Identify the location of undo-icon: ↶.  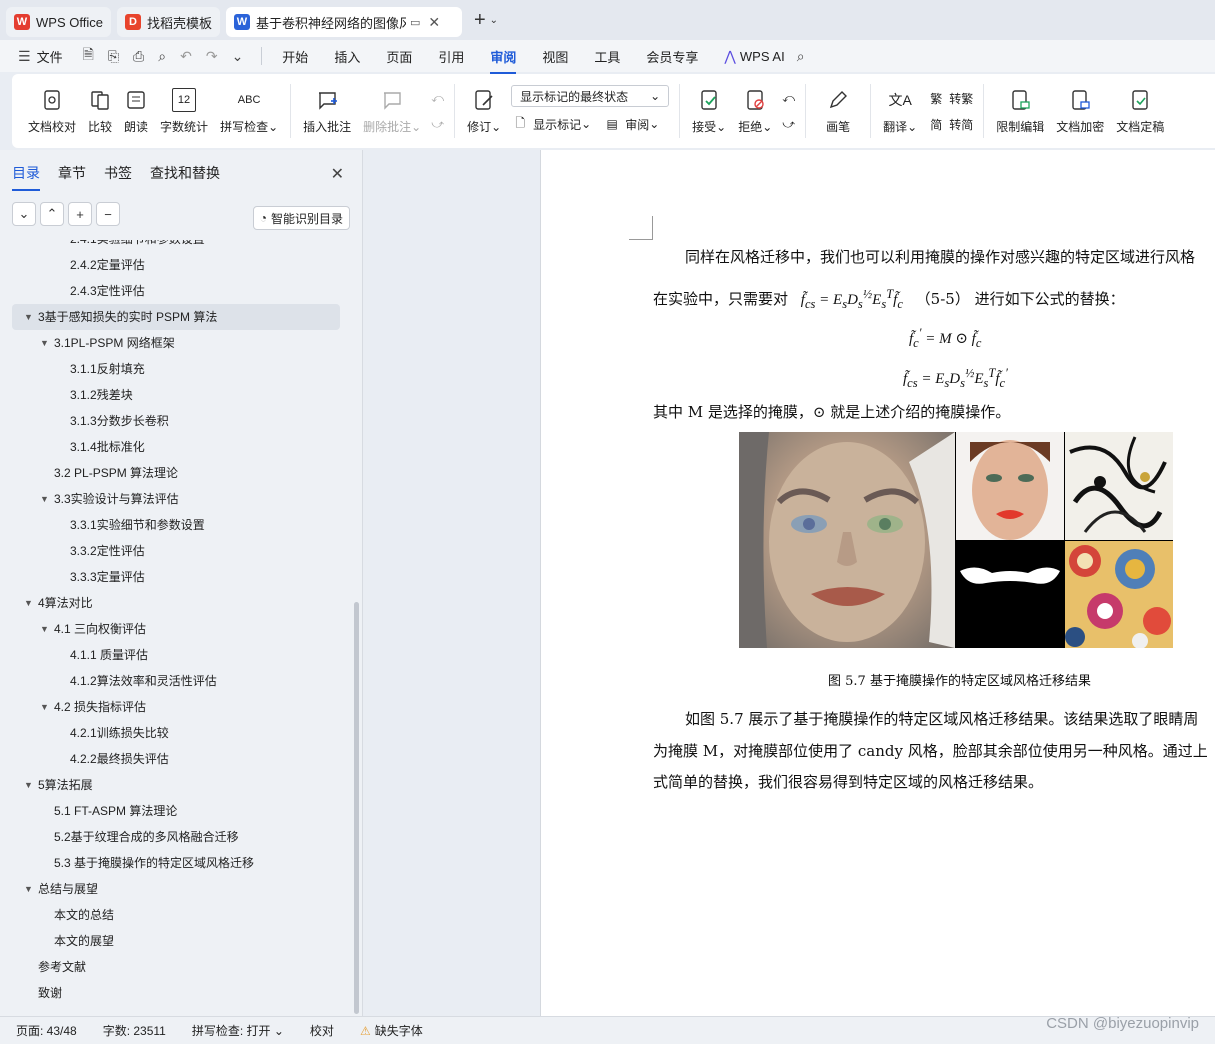
(186, 56).